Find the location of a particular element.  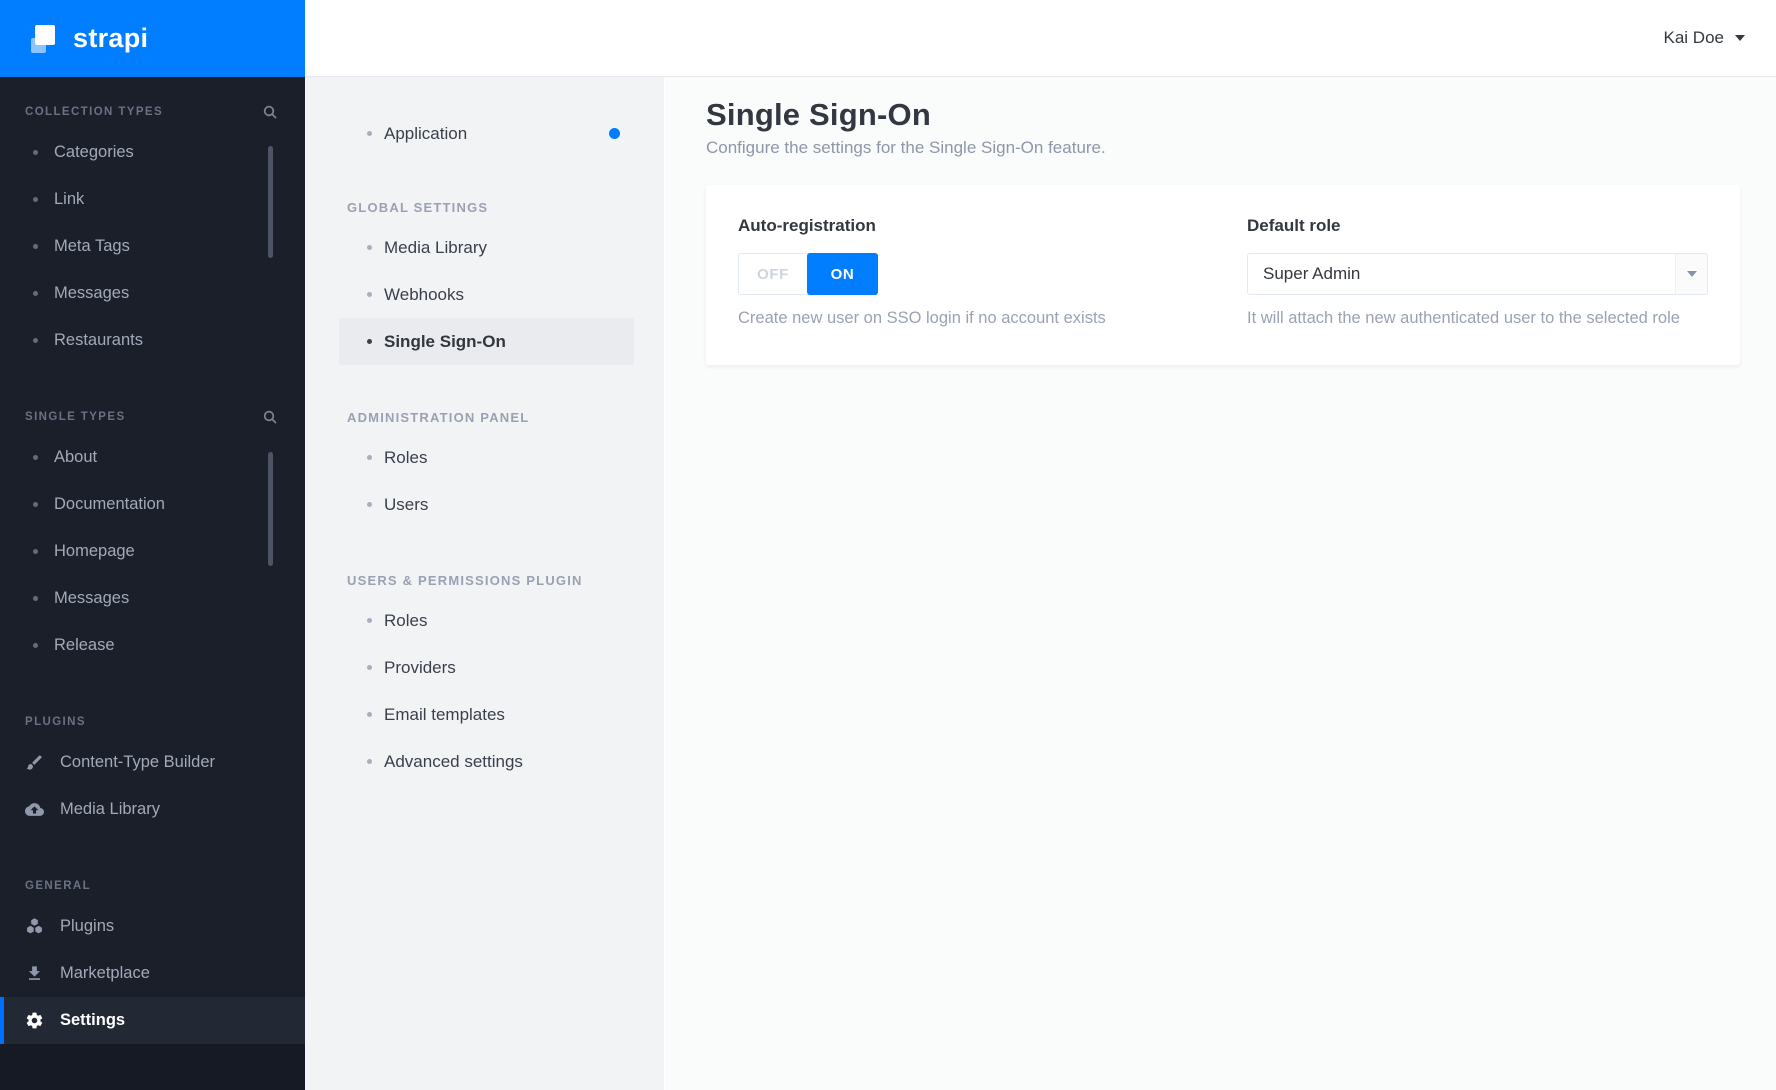

default-role-value: Super Admin is located at coordinates (1312, 273).